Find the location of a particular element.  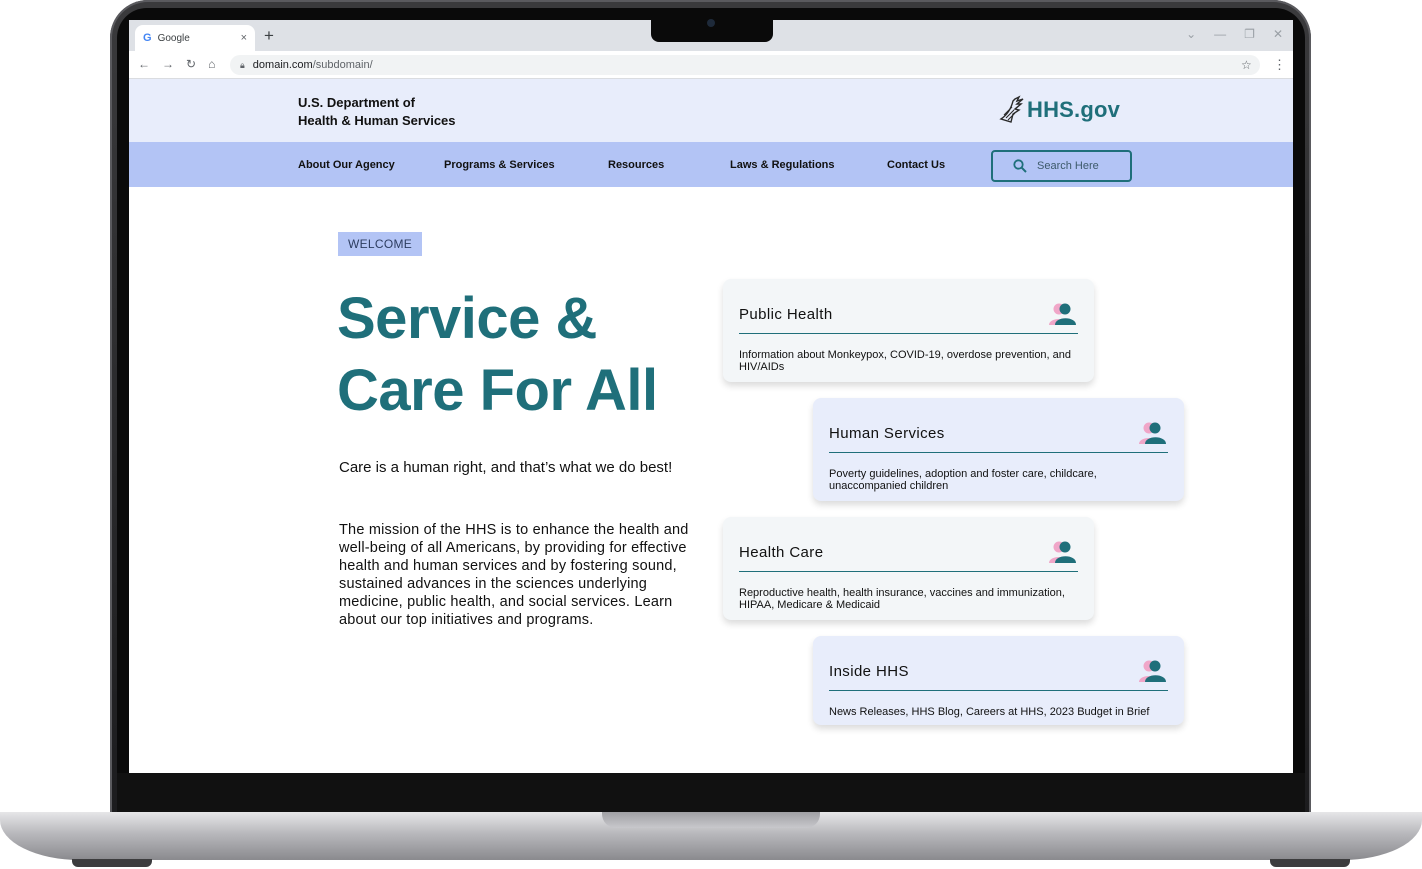

hero-title: Service & Care For All is located at coordinates (527, 355).